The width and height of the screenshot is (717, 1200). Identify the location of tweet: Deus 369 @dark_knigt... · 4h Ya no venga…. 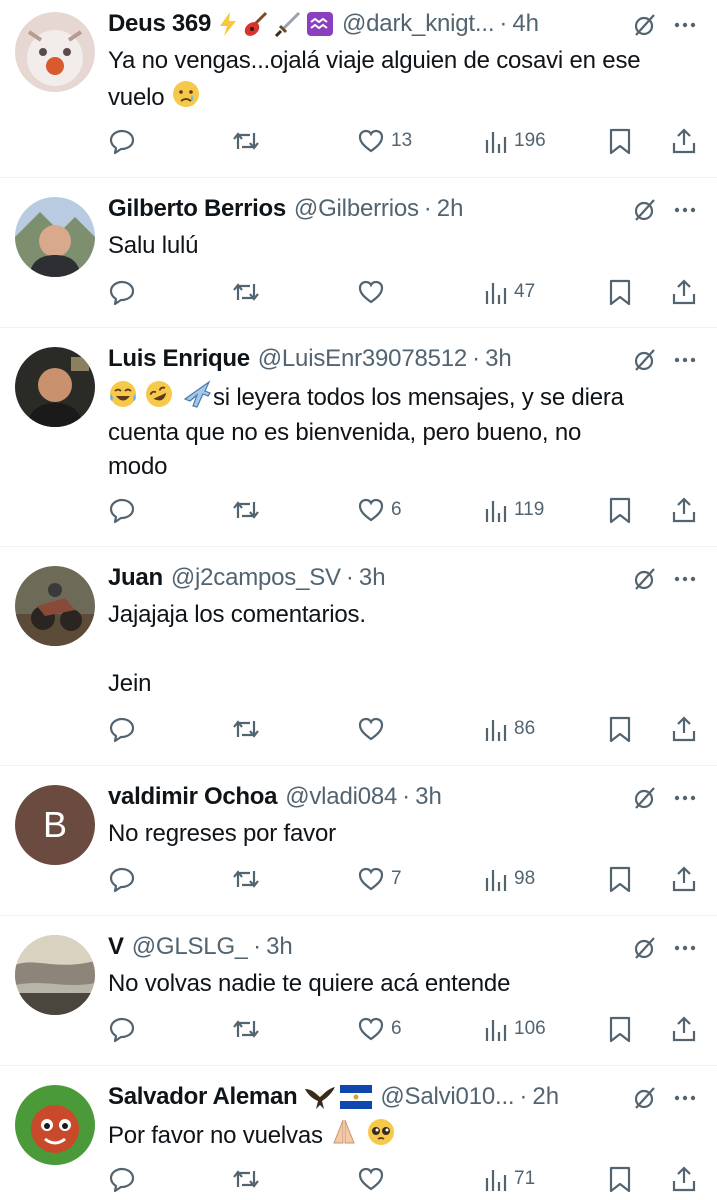
(358, 89).